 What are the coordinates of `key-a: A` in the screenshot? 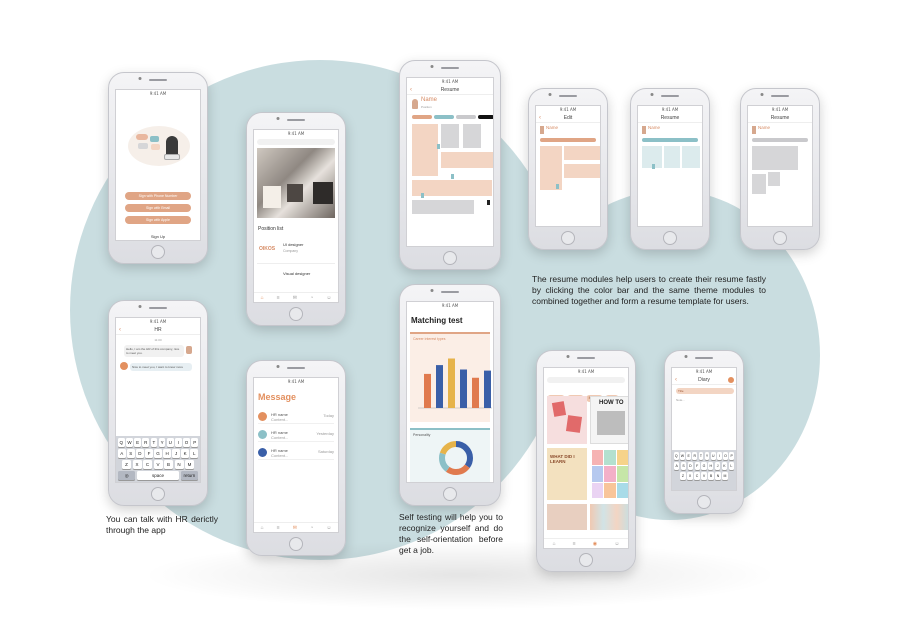 It's located at (677, 466).